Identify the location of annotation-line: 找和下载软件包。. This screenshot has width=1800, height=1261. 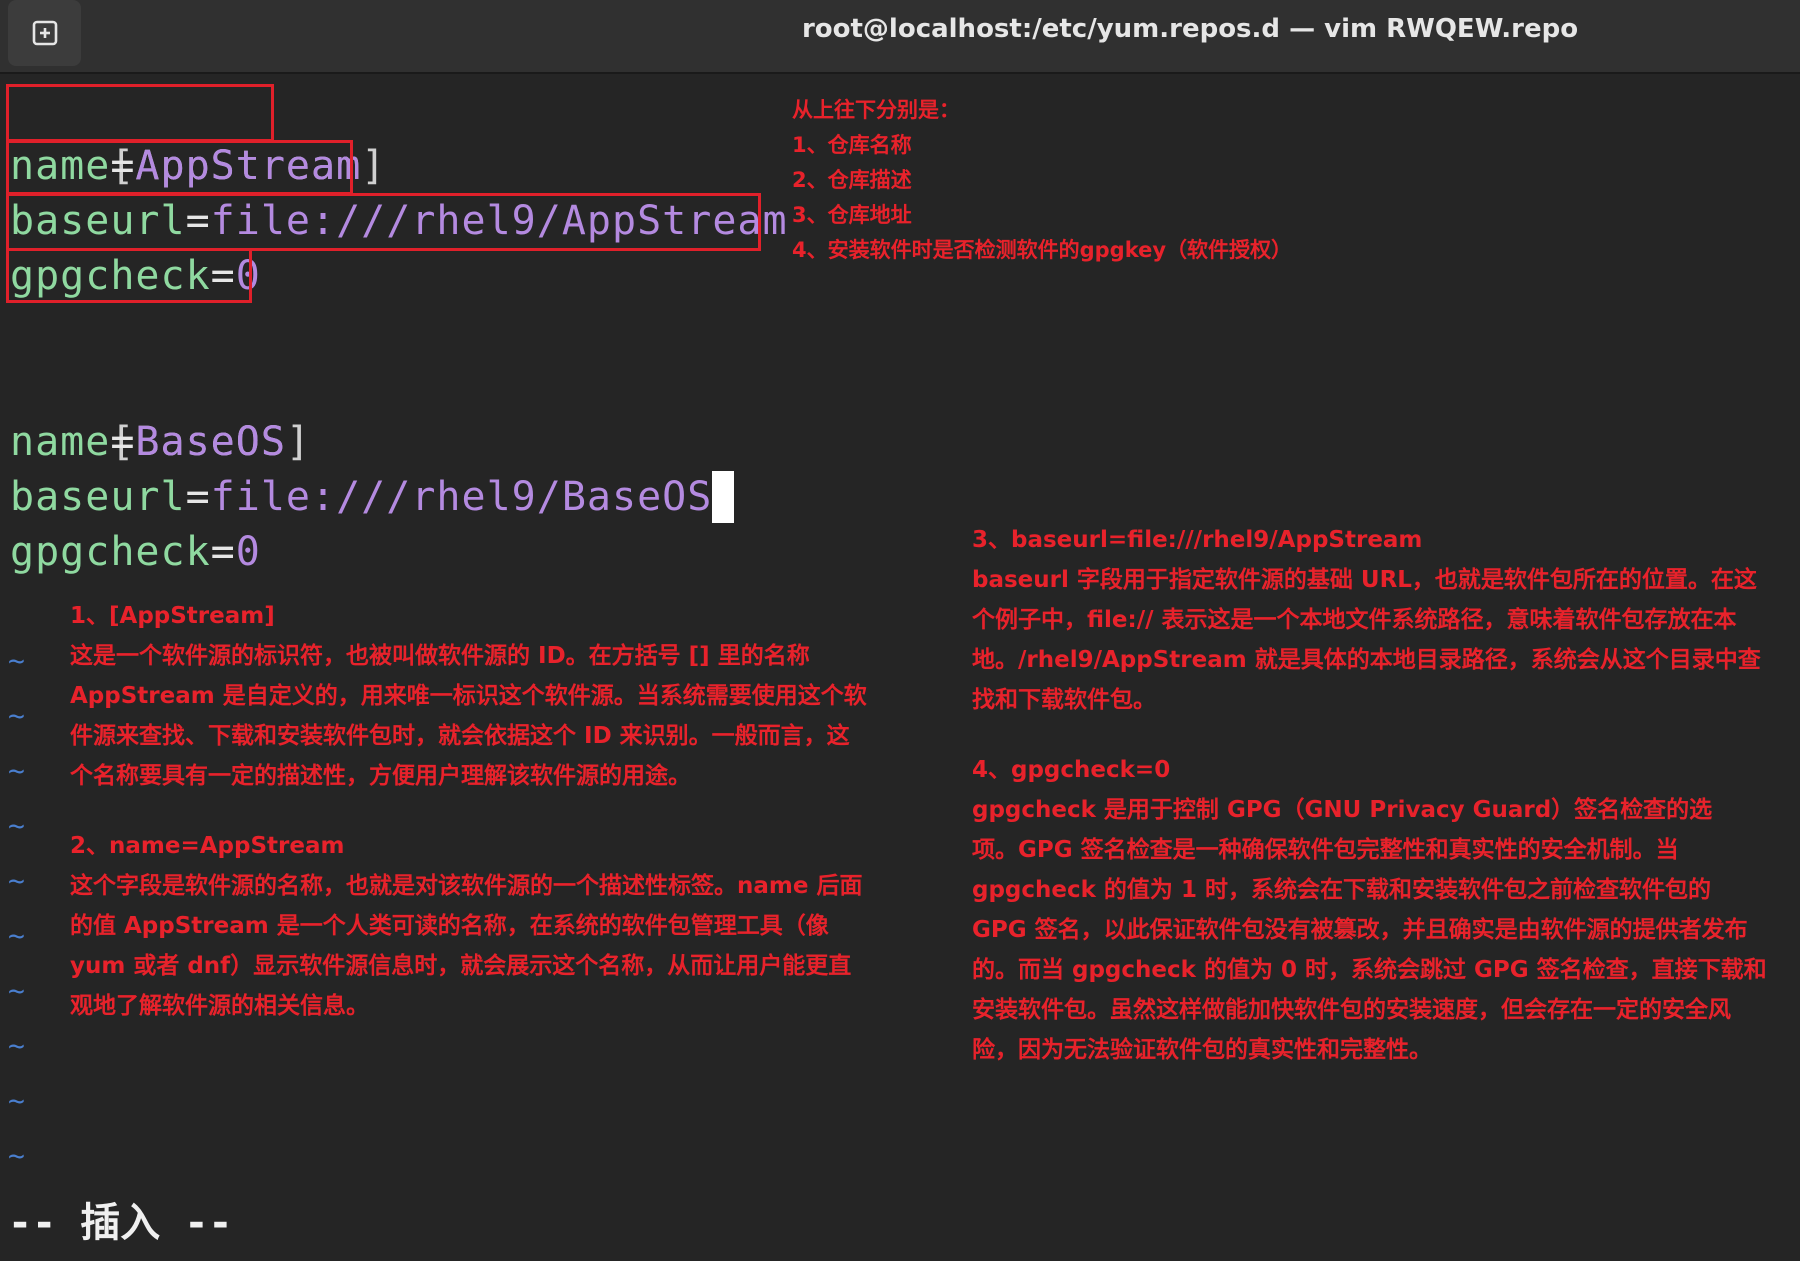
(1064, 700).